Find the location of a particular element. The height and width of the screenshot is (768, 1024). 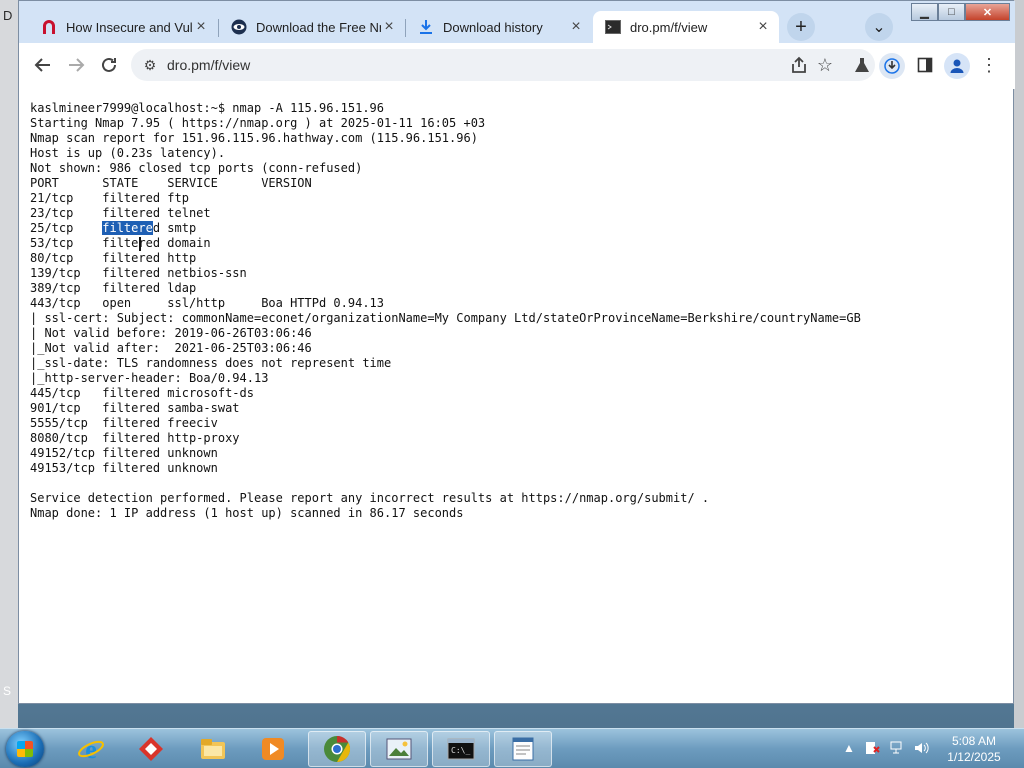

kebab-menu-icon: ⋮ is located at coordinates (989, 64).